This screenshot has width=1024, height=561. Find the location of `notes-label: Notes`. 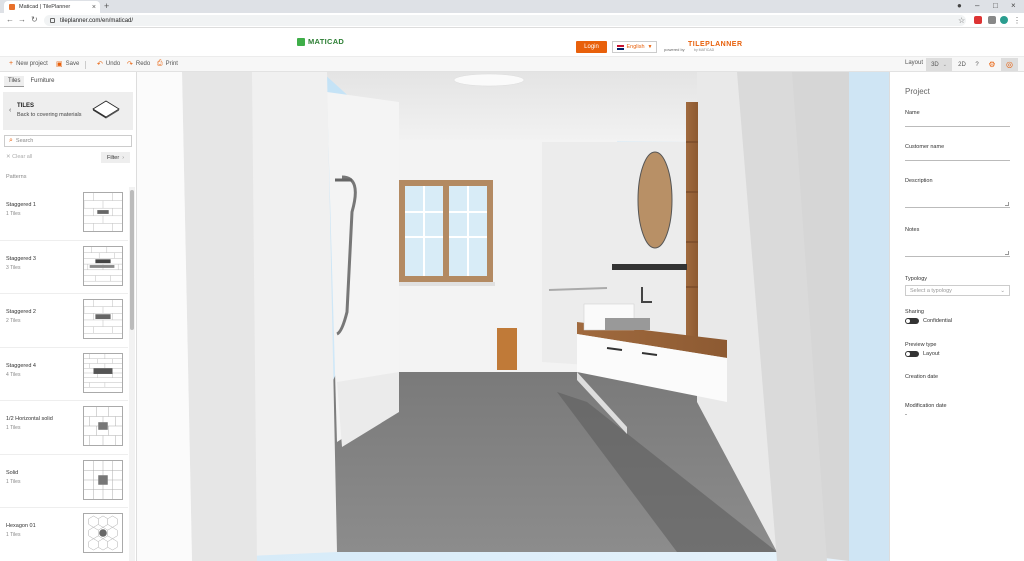

notes-label: Notes is located at coordinates (912, 230).